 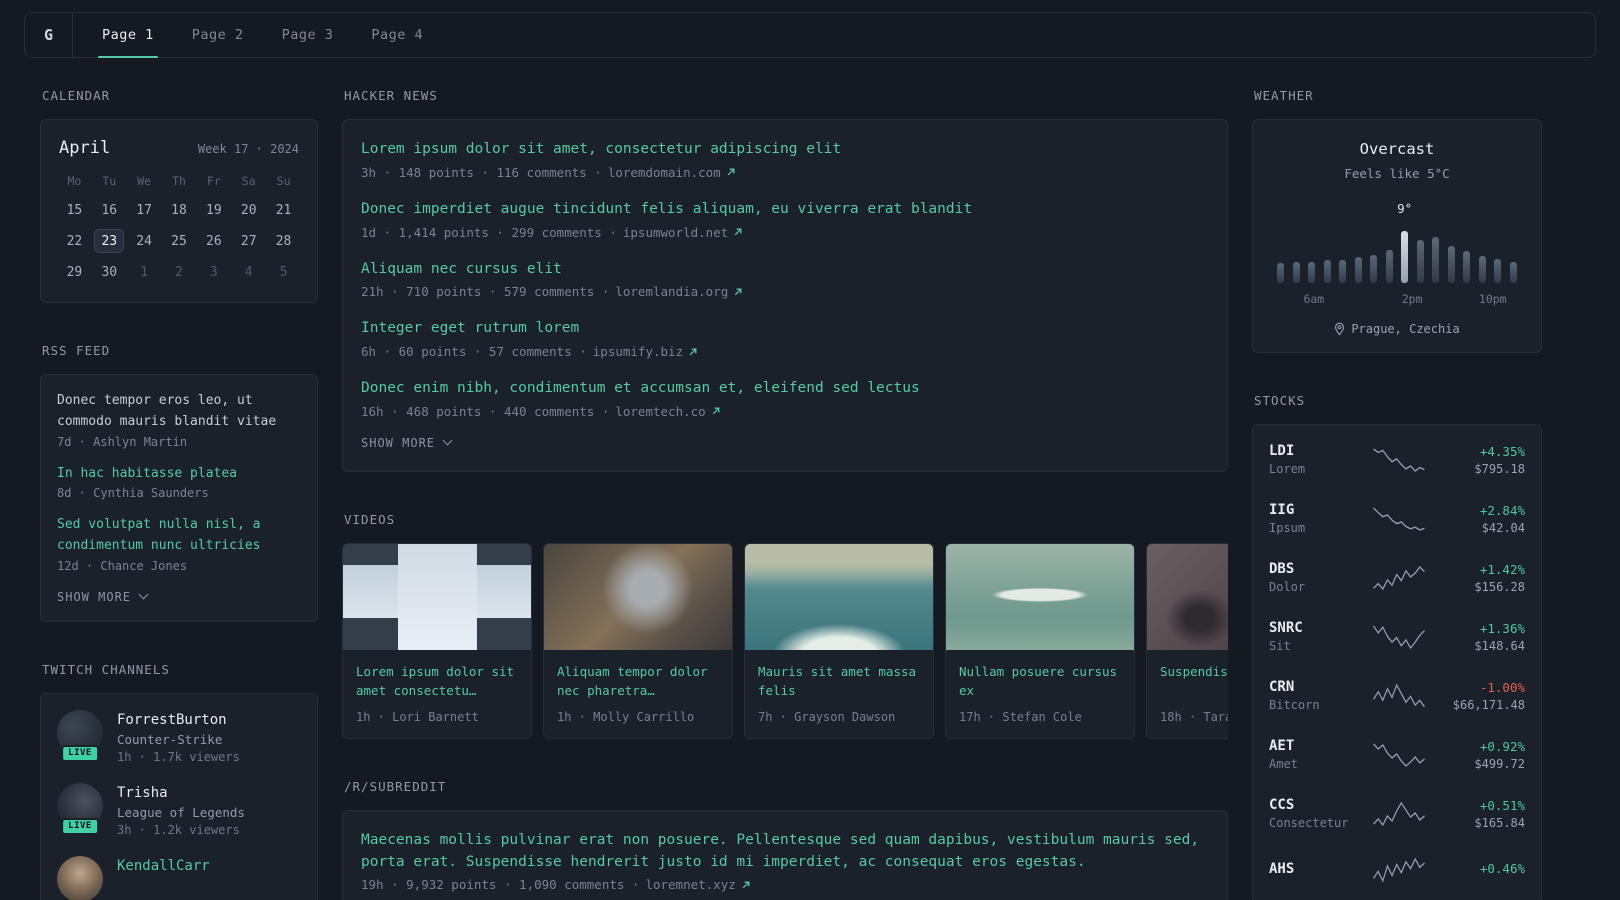 What do you see at coordinates (1481, 870) in the screenshot?
I see `stock-values: +0.46%` at bounding box center [1481, 870].